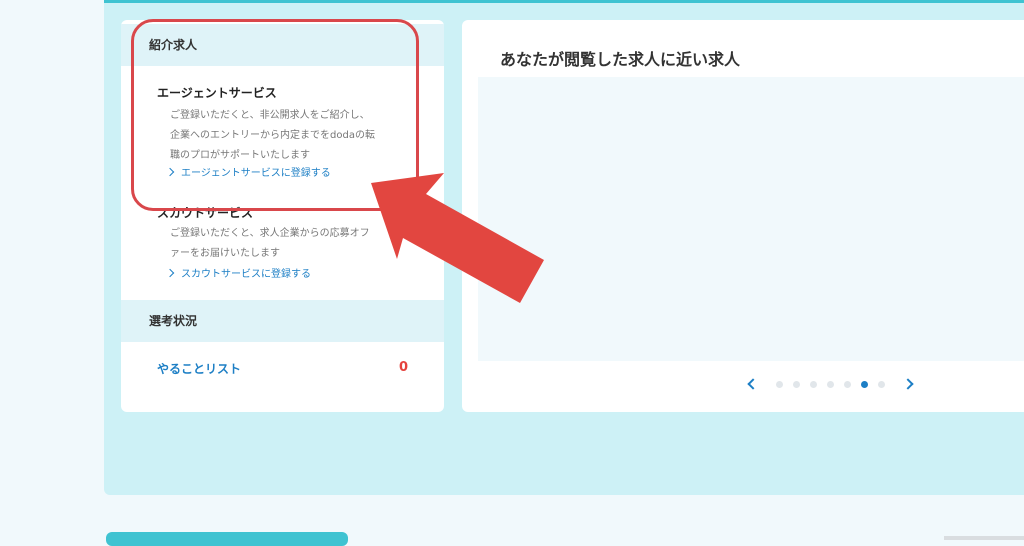 The height and width of the screenshot is (546, 1024). Describe the element at coordinates (225, 253) in the screenshot. I see `scout-desc-line: ァーをお届けいたします` at that location.